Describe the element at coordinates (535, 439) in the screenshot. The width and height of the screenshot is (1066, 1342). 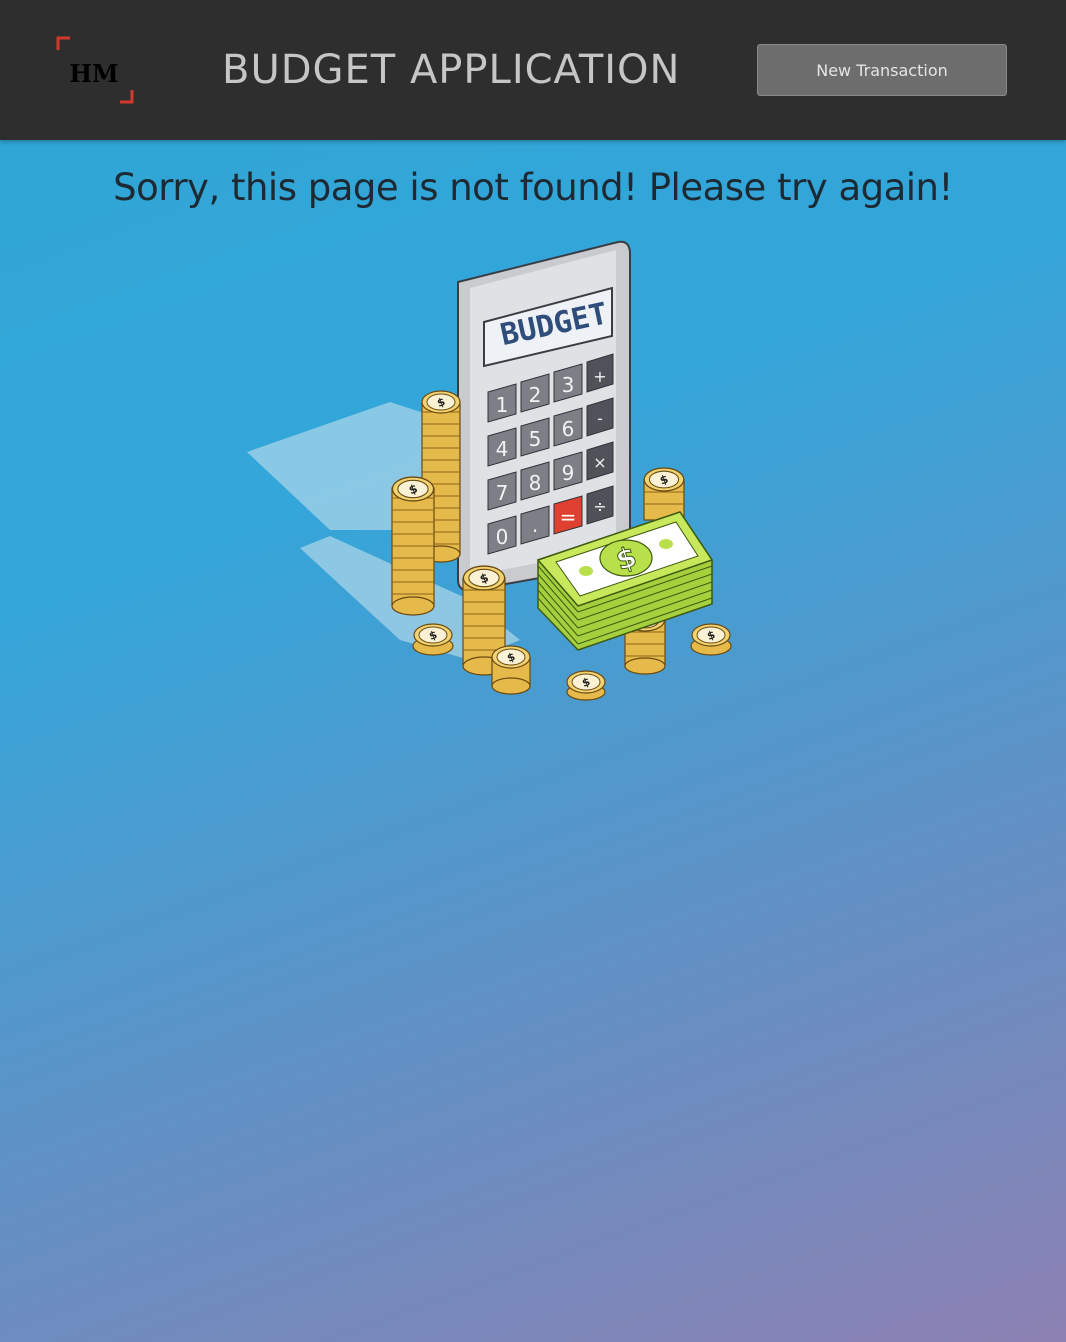
I see `svg-text: 5` at that location.